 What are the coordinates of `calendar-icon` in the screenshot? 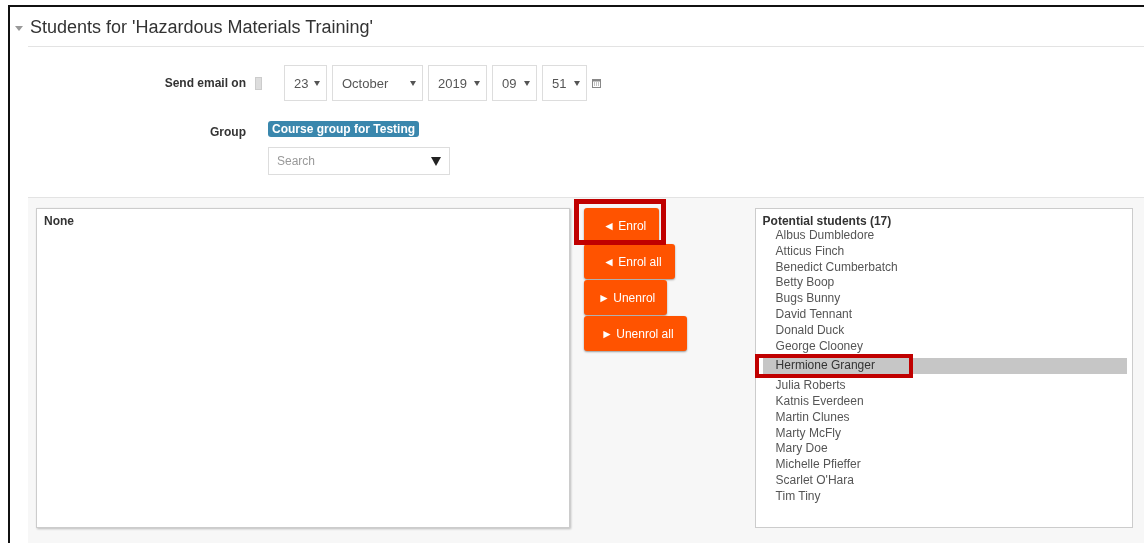 It's located at (596, 83).